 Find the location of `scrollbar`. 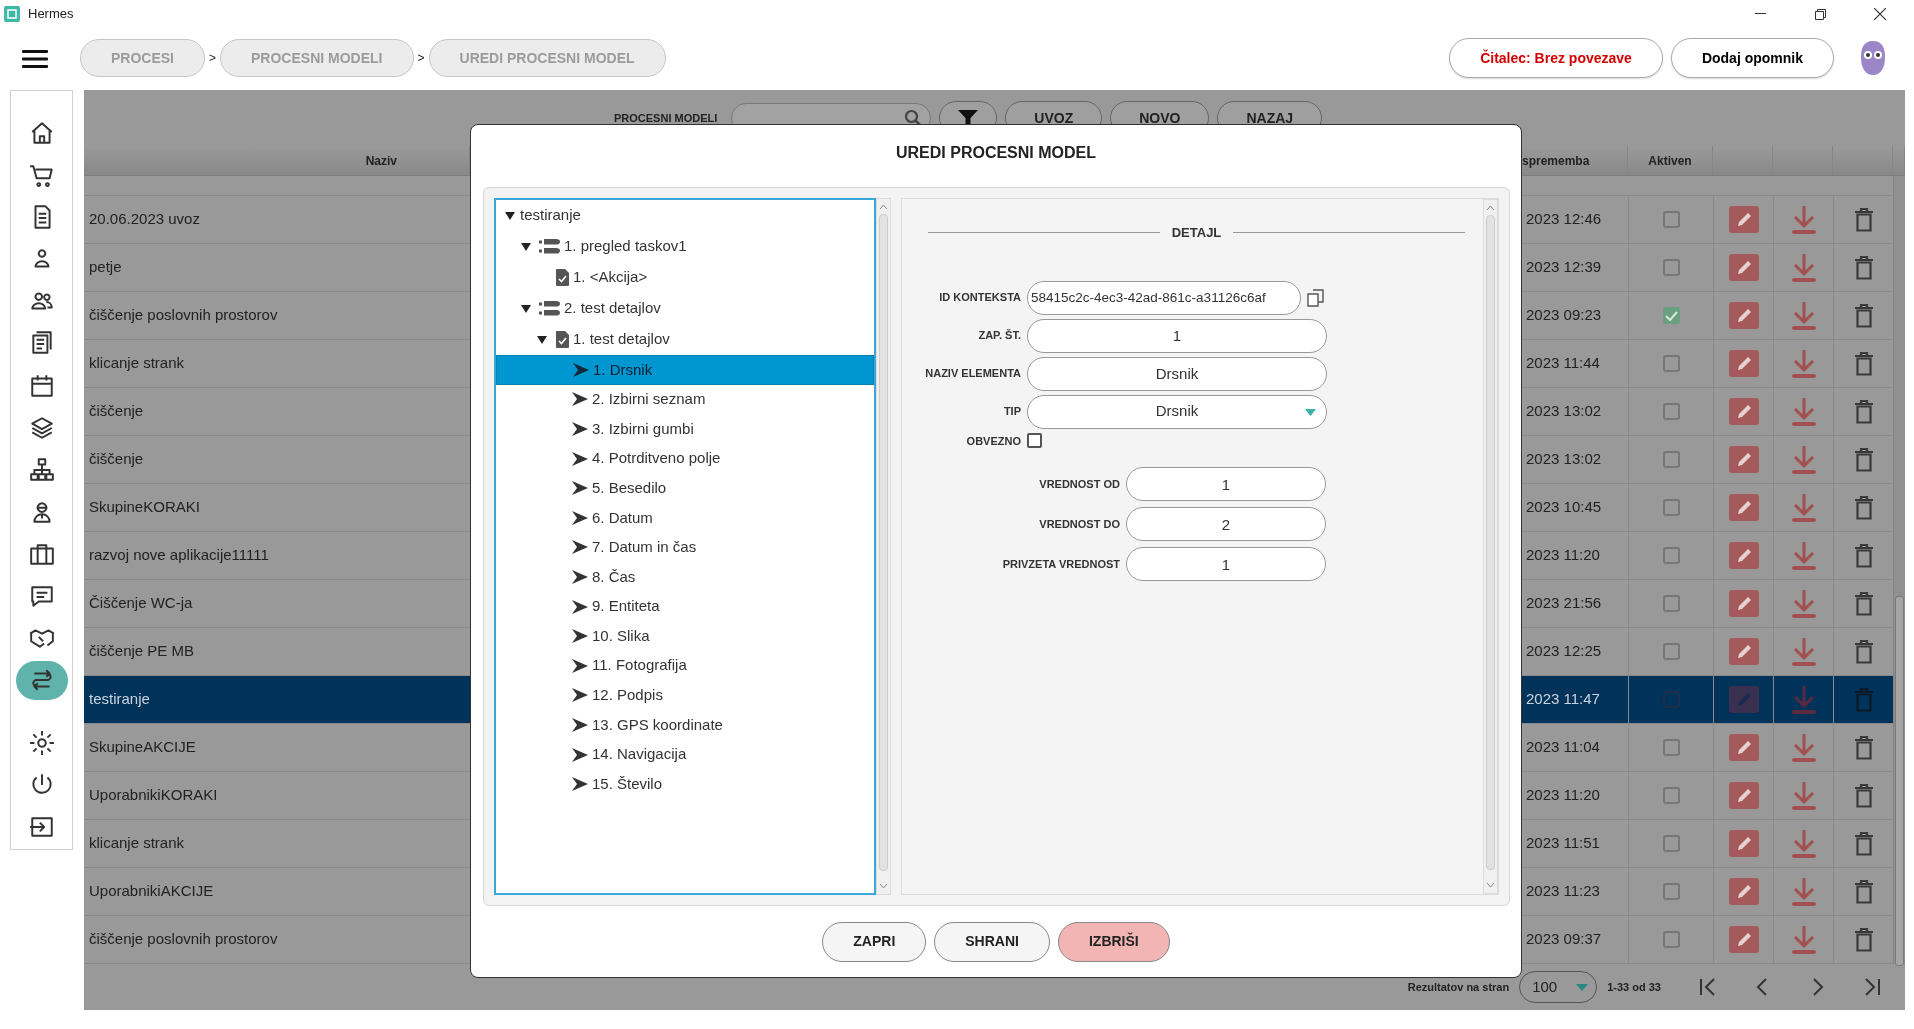

scrollbar is located at coordinates (1899, 570).